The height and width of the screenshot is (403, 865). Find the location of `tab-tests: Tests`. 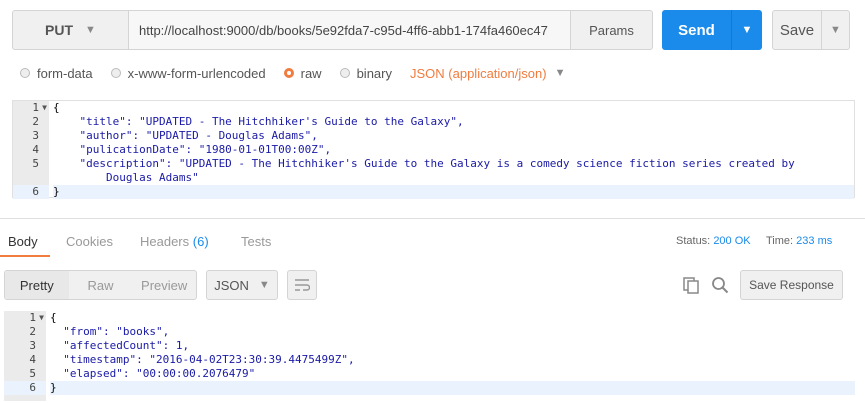

tab-tests: Tests is located at coordinates (256, 241).